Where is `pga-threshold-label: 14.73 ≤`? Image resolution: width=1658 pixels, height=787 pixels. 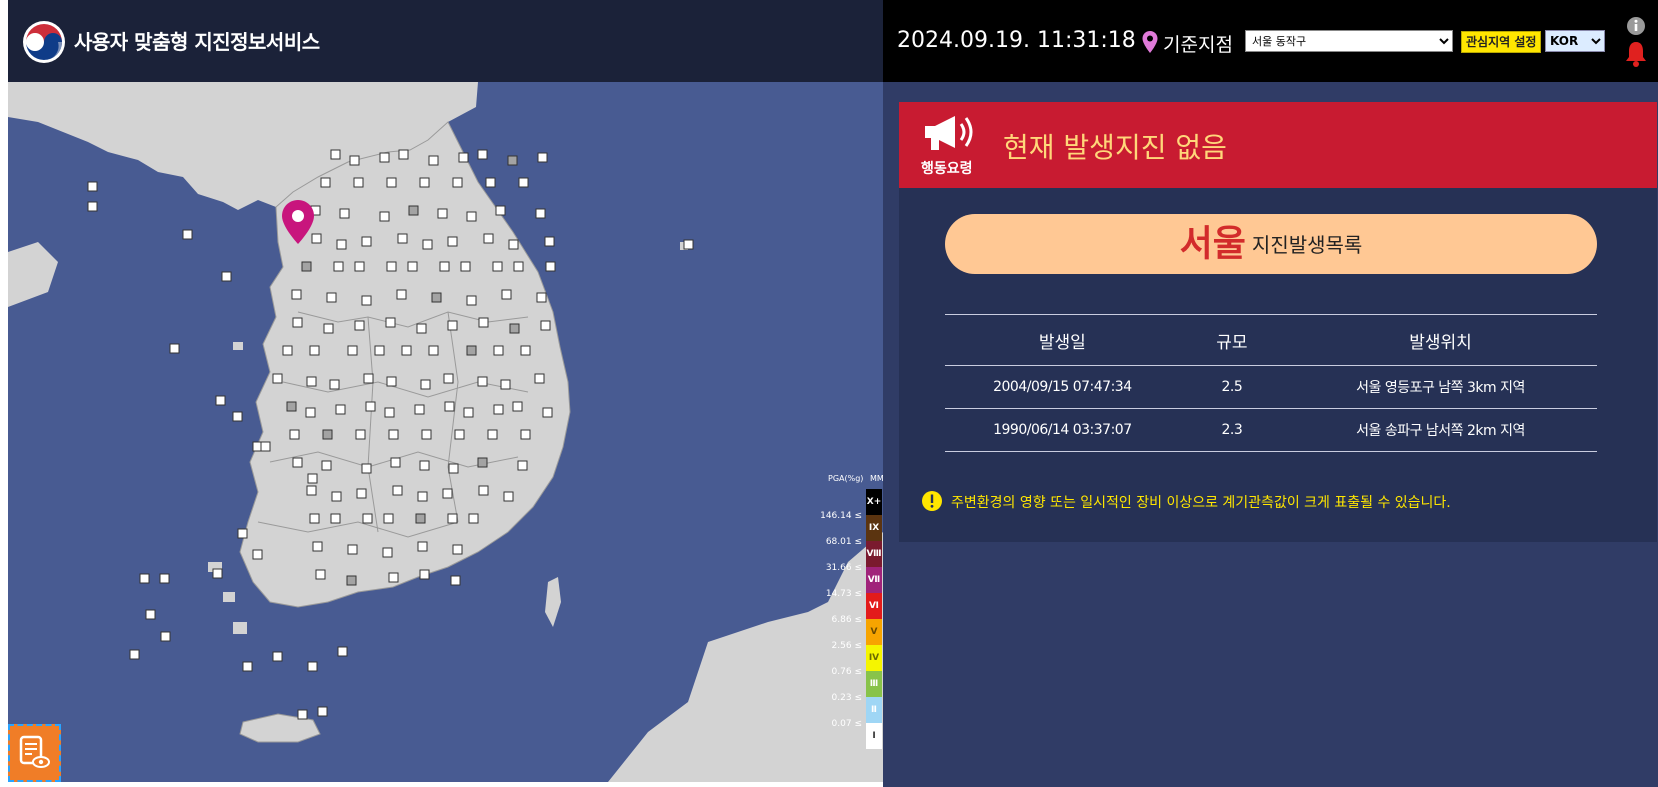 pga-threshold-label: 14.73 ≤ is located at coordinates (843, 594).